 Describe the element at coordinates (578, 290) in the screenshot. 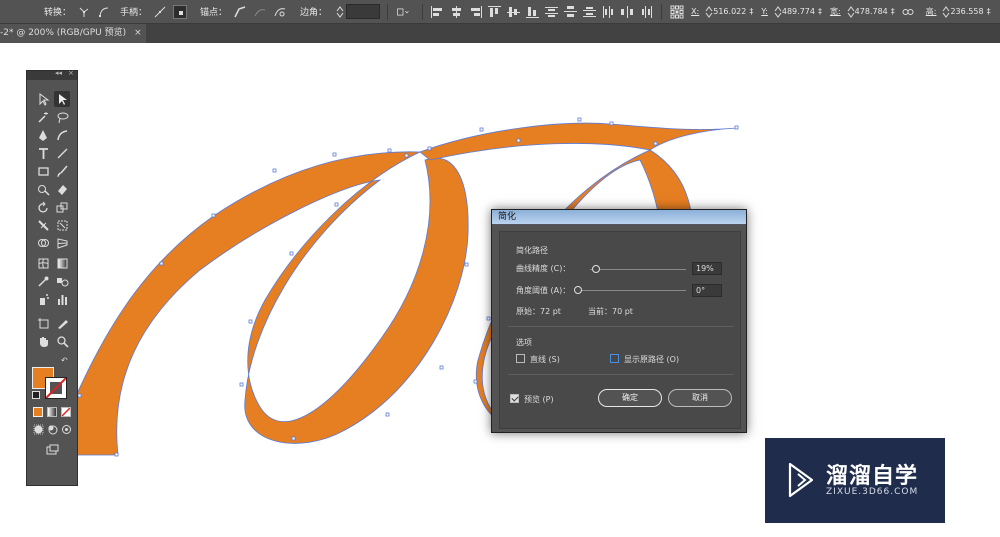

I see `angle-threshold-slider-knob` at that location.